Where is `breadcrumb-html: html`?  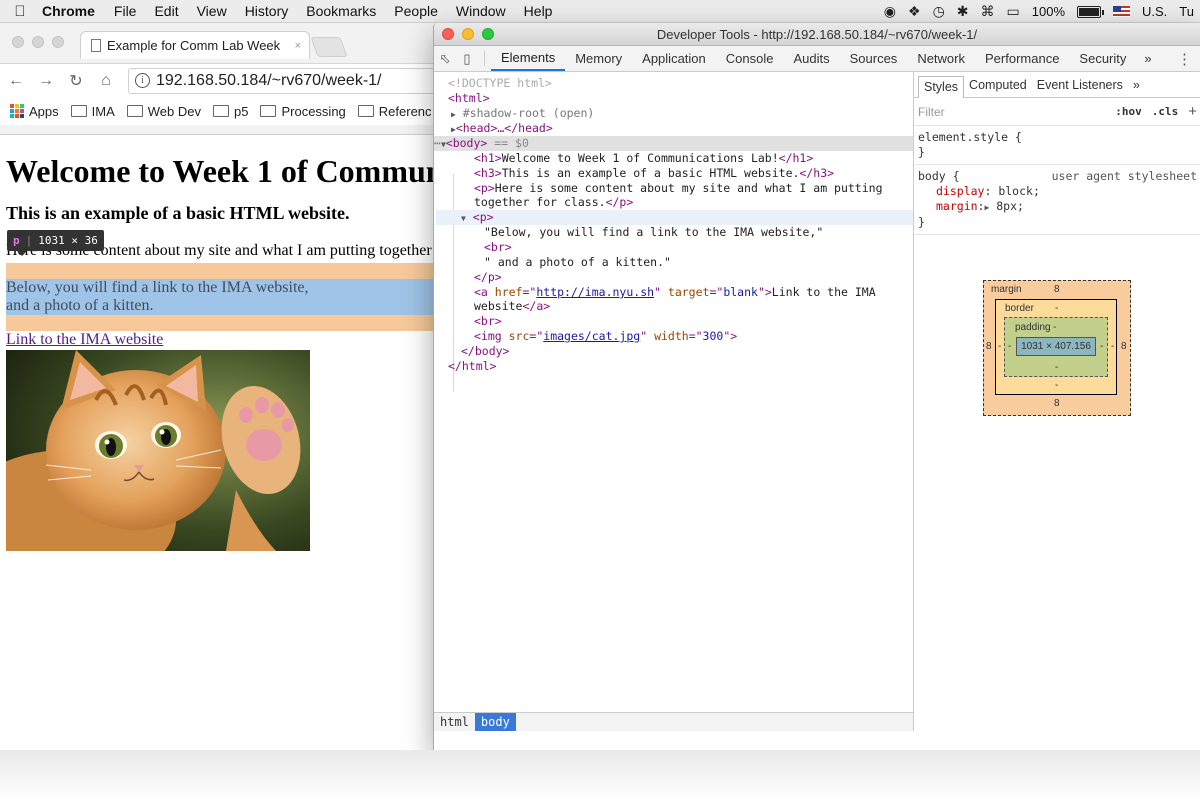 breadcrumb-html: html is located at coordinates (454, 722).